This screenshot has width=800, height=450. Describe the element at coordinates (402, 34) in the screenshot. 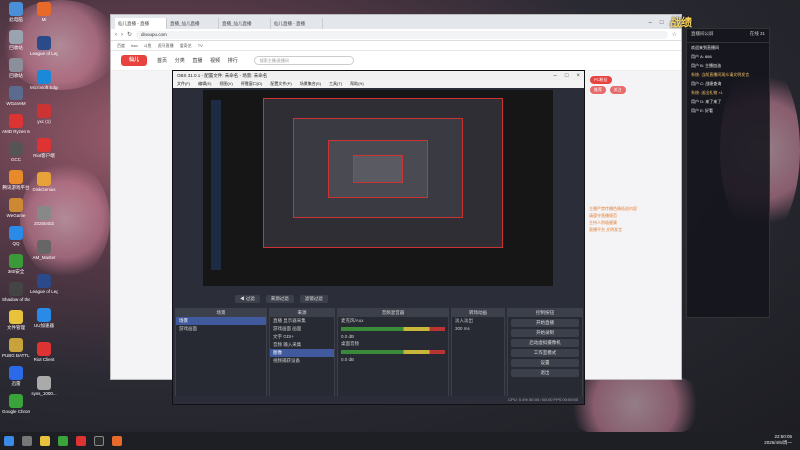

I see `url-input: dinoupu.com` at that location.